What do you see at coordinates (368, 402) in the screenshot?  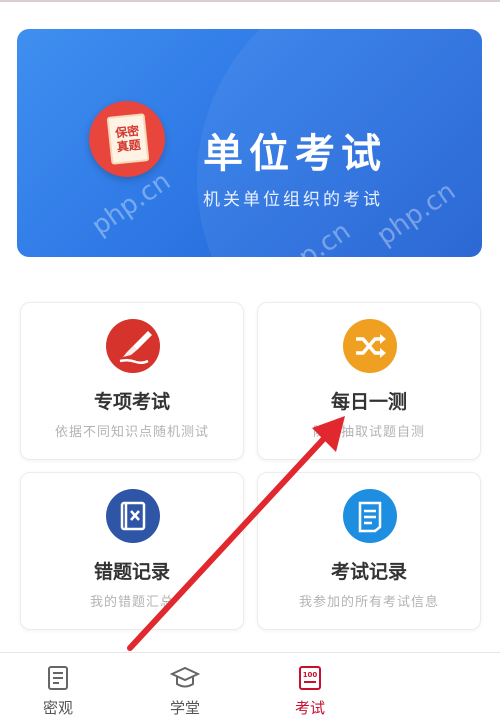 I see `card-title: 每日一测` at bounding box center [368, 402].